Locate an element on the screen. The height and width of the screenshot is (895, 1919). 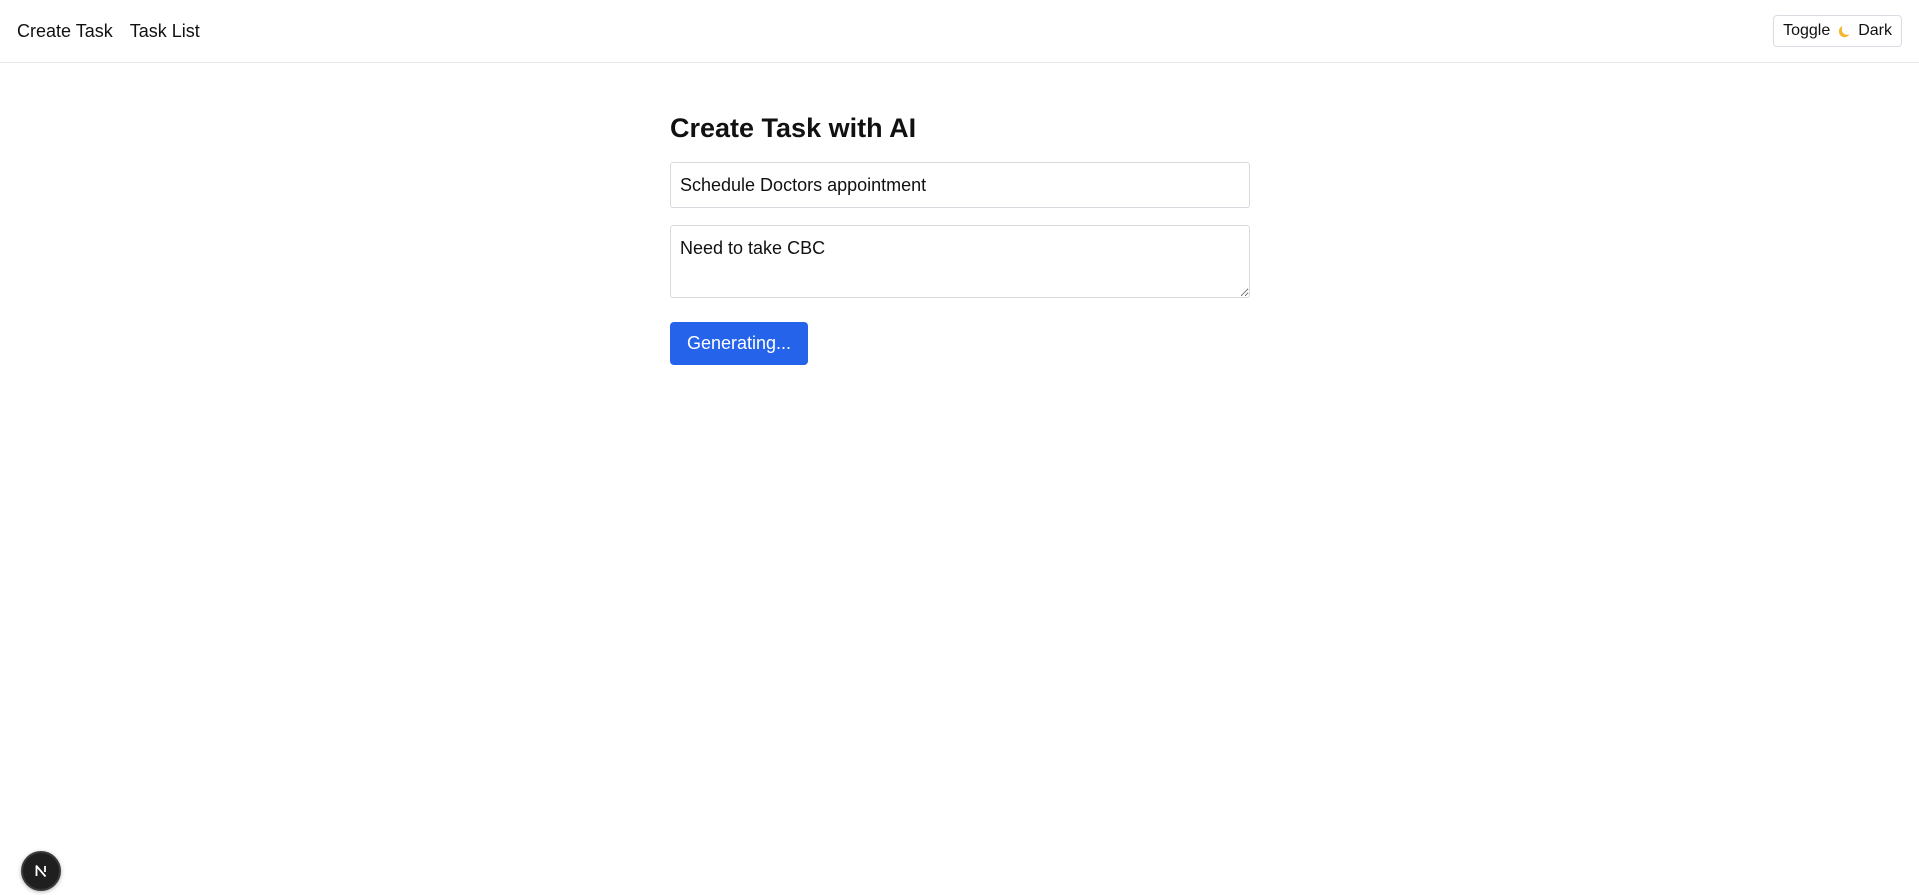
moon-icon is located at coordinates (1844, 31).